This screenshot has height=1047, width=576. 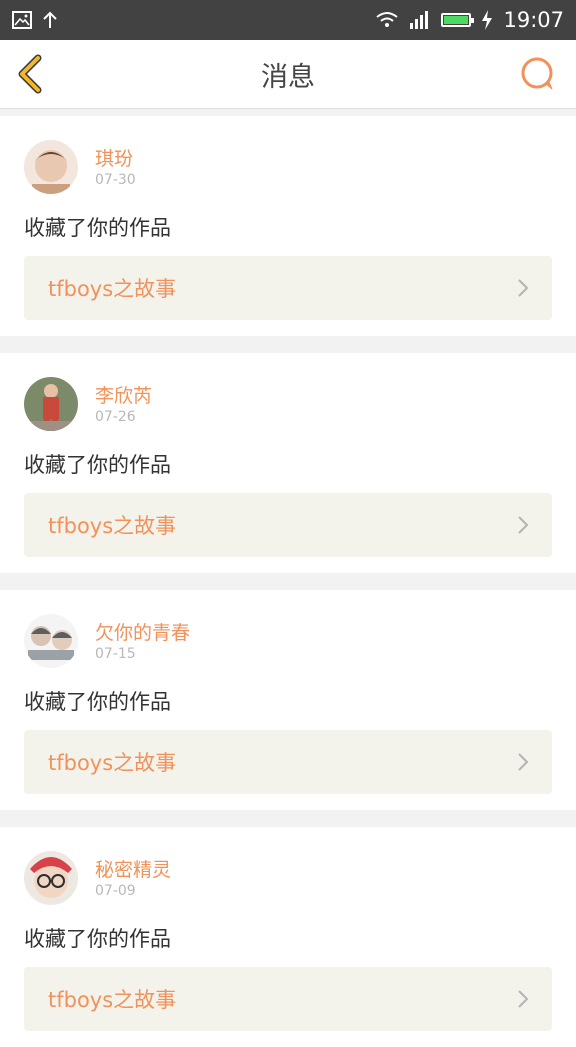 I want to click on message-date: 07-30, so click(x=115, y=180).